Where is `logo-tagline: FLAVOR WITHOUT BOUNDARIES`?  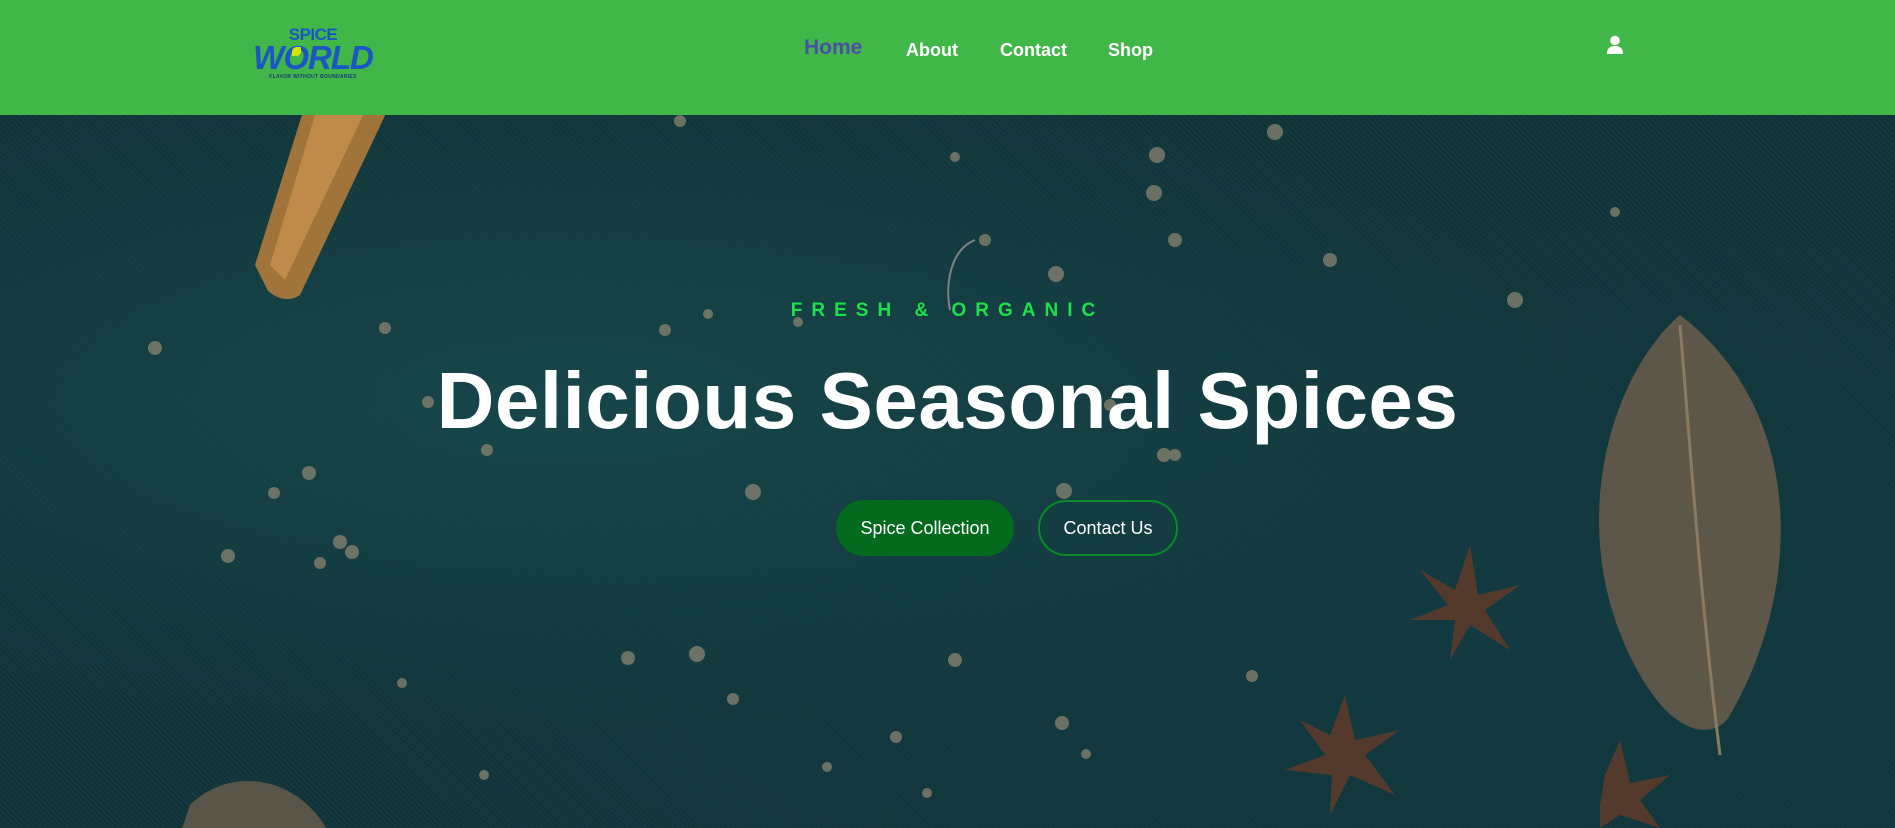 logo-tagline: FLAVOR WITHOUT BOUNDARIES is located at coordinates (313, 77).